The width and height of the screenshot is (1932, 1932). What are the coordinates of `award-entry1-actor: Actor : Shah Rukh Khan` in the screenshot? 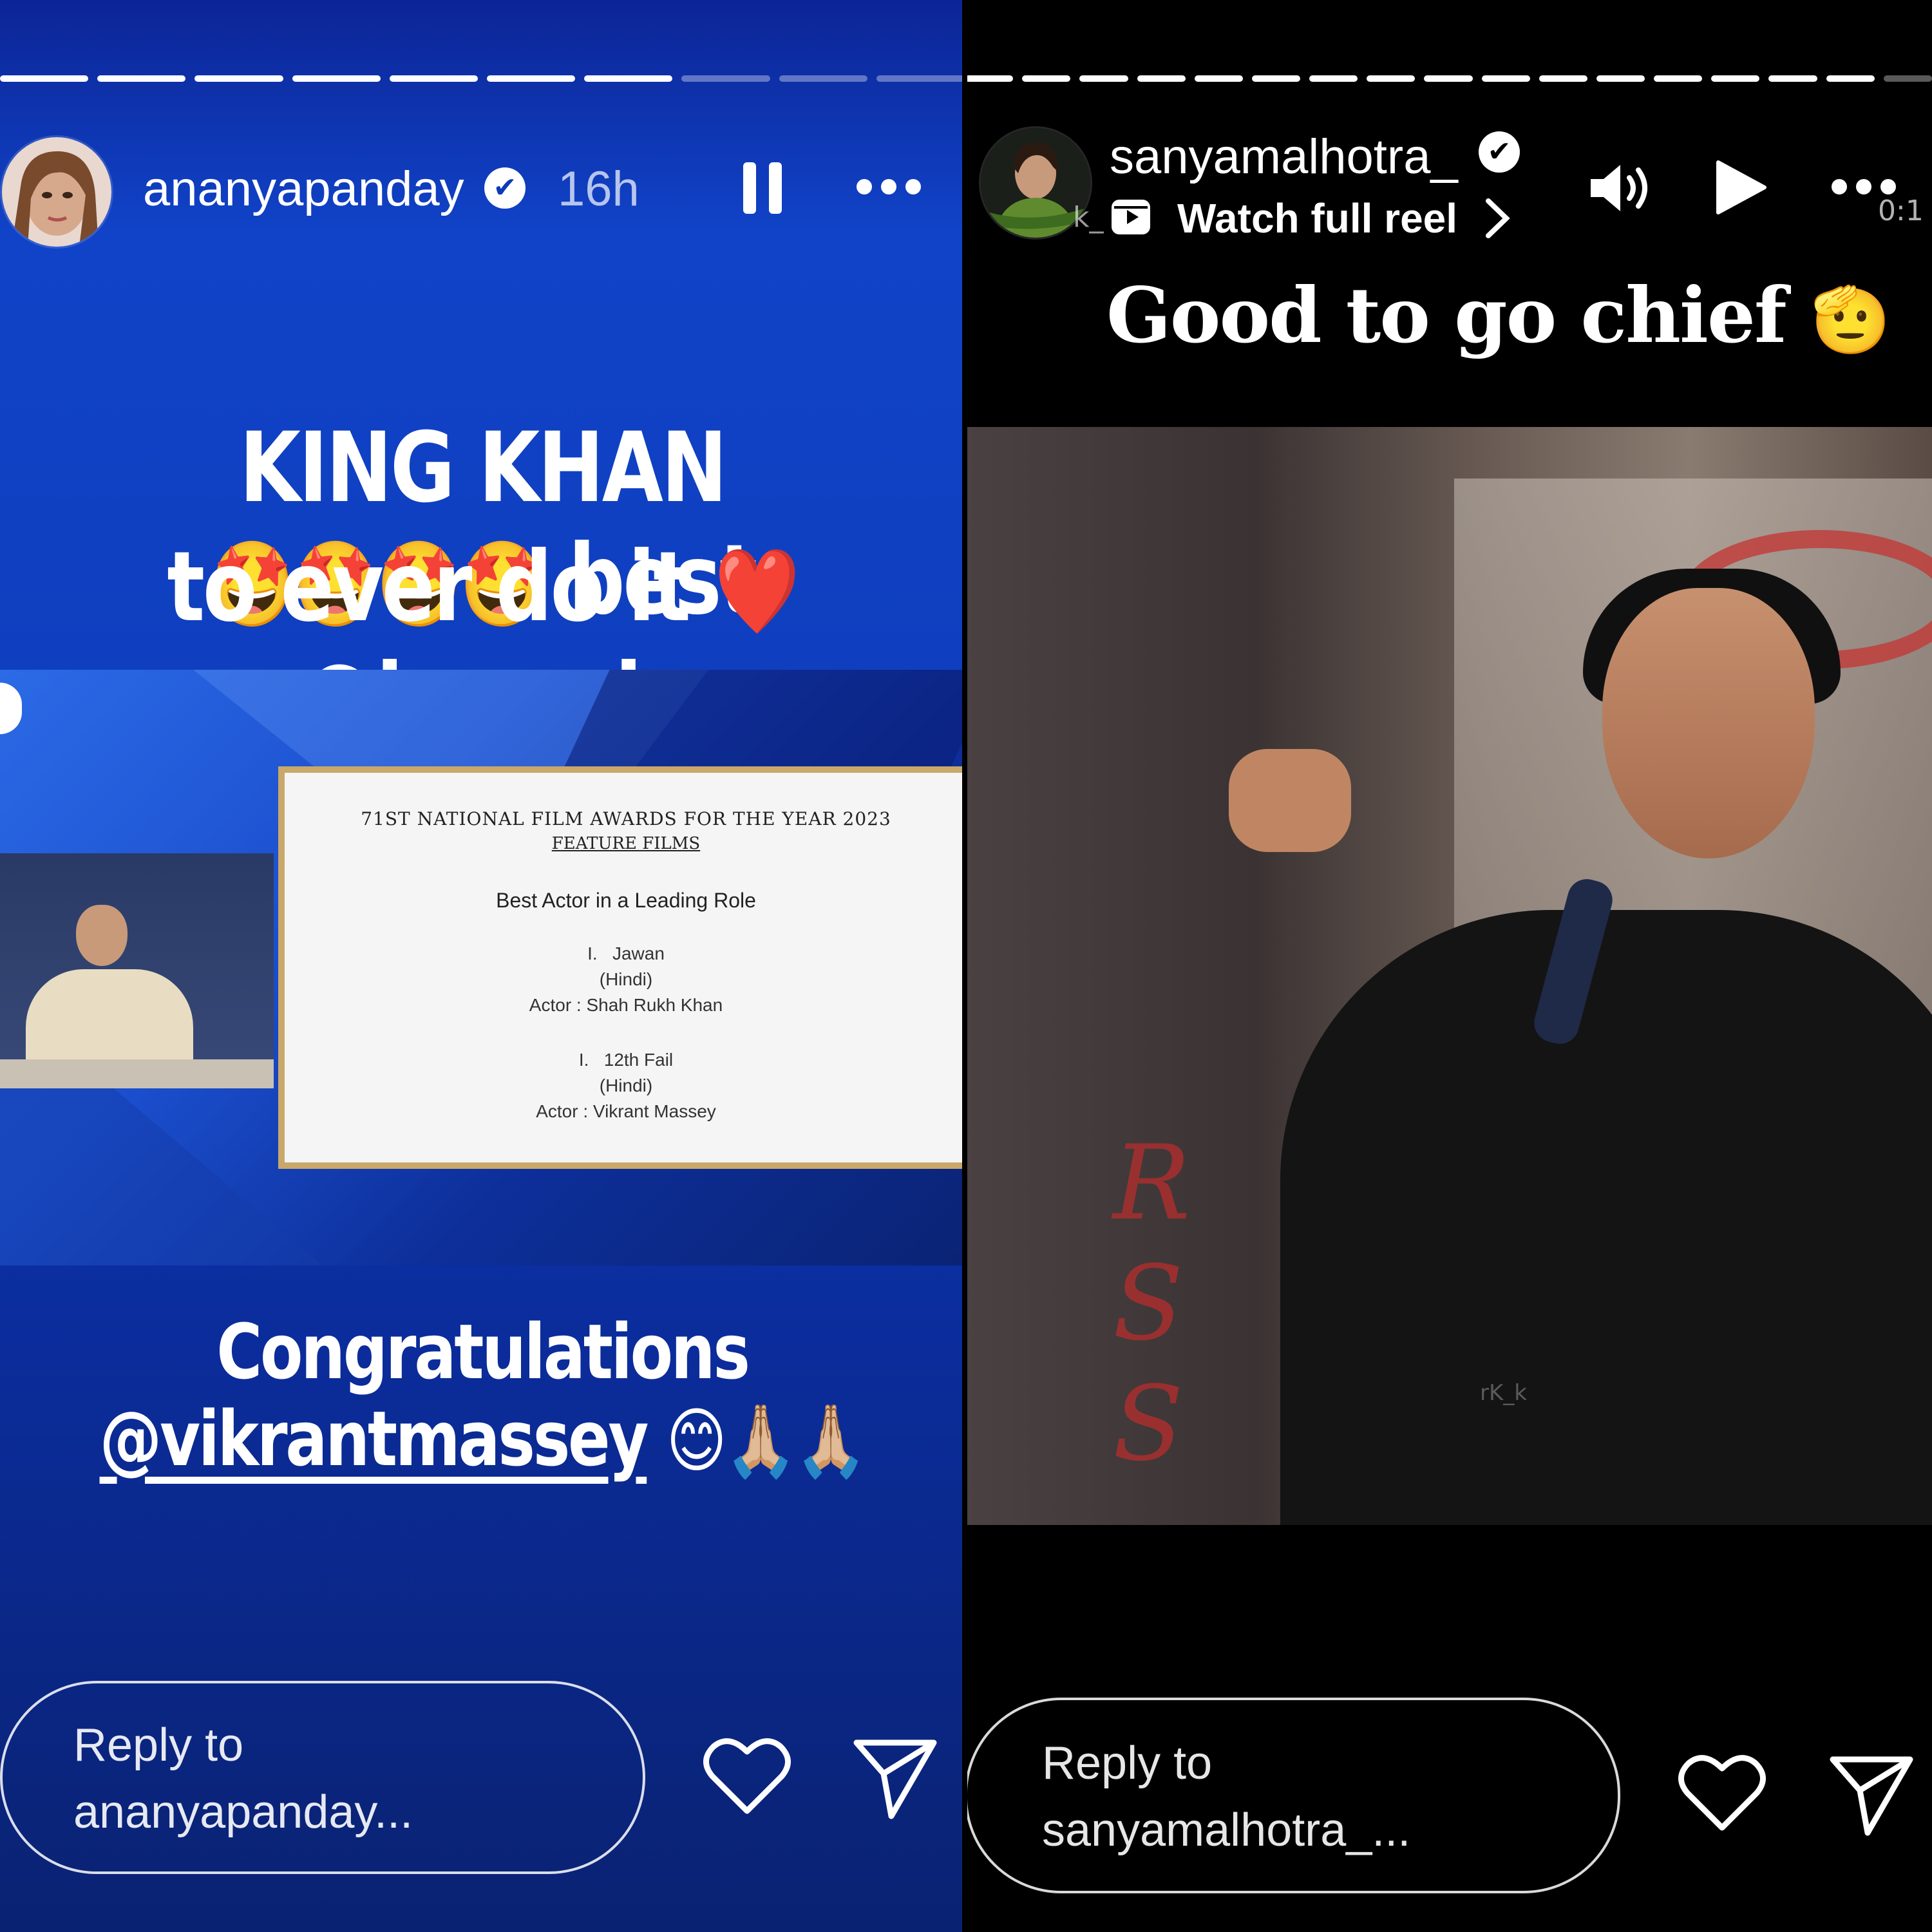 It's located at (626, 1005).